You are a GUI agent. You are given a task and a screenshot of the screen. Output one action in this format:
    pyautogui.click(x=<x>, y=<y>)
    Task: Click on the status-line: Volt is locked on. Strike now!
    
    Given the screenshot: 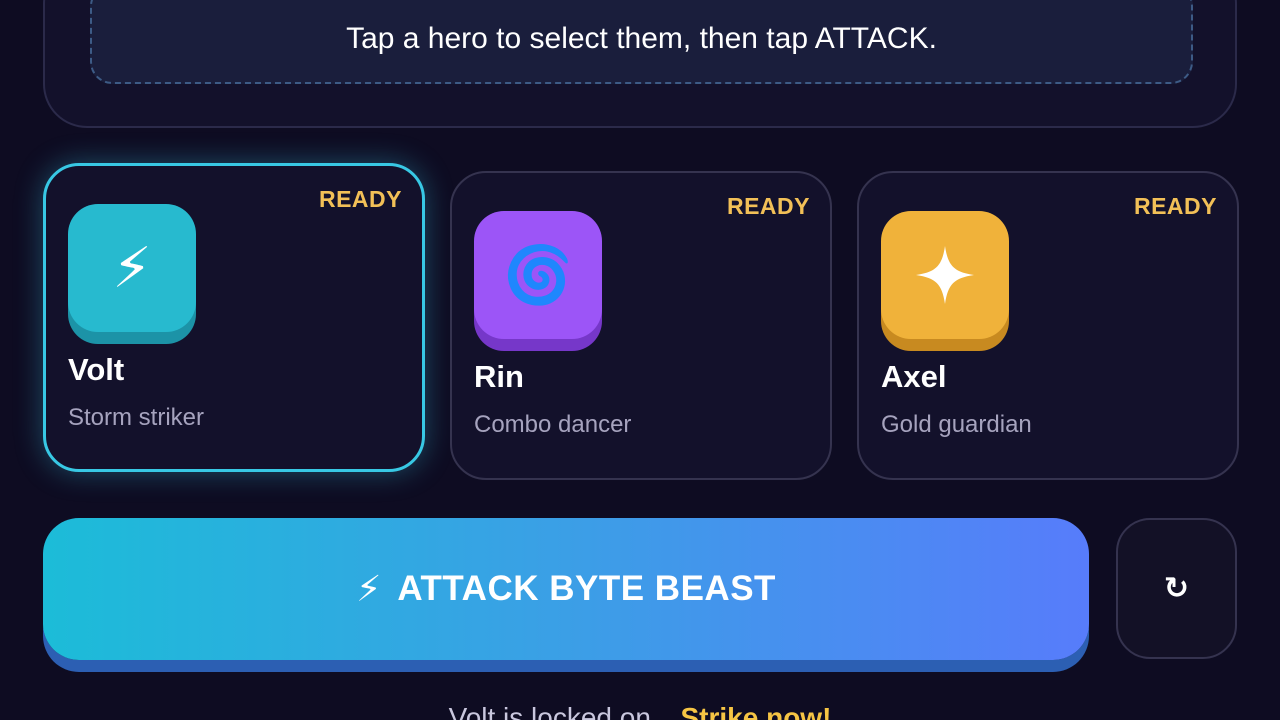 What is the action you would take?
    pyautogui.click(x=640, y=711)
    